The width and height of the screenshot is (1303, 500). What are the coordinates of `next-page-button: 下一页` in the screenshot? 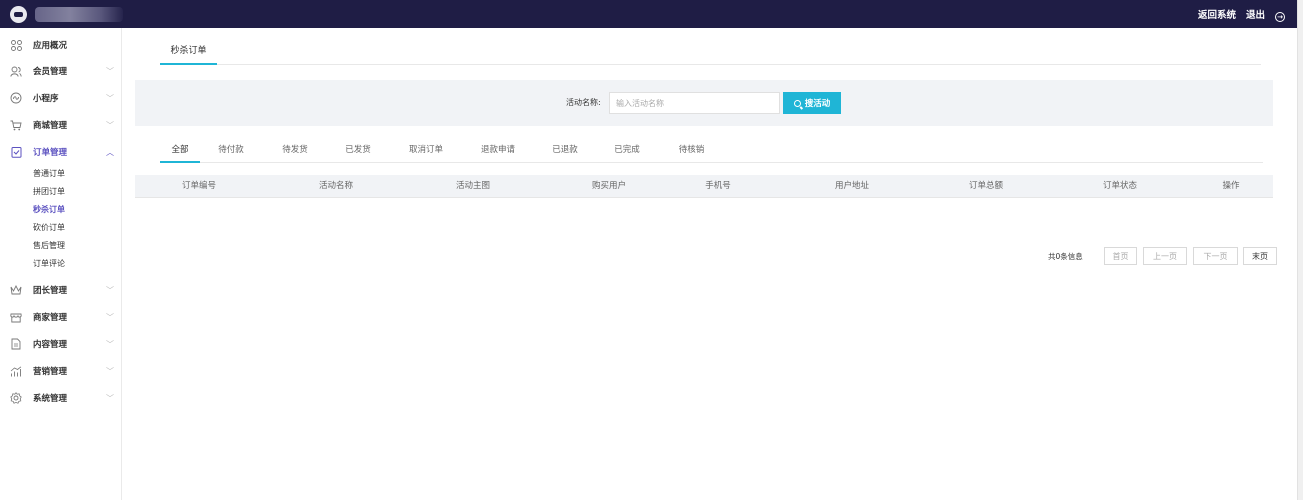 It's located at (1215, 256).